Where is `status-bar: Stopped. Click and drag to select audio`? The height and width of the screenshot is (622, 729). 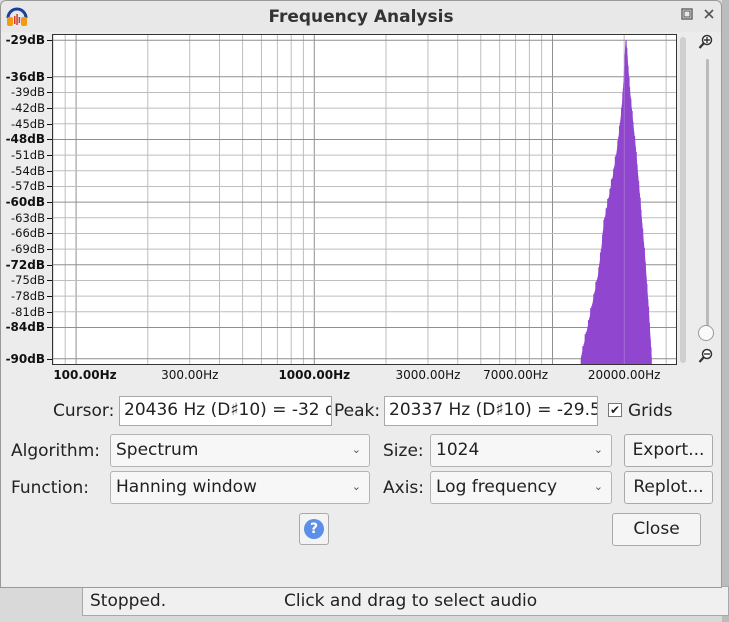
status-bar: Stopped. Click and drag to select audio is located at coordinates (405, 601).